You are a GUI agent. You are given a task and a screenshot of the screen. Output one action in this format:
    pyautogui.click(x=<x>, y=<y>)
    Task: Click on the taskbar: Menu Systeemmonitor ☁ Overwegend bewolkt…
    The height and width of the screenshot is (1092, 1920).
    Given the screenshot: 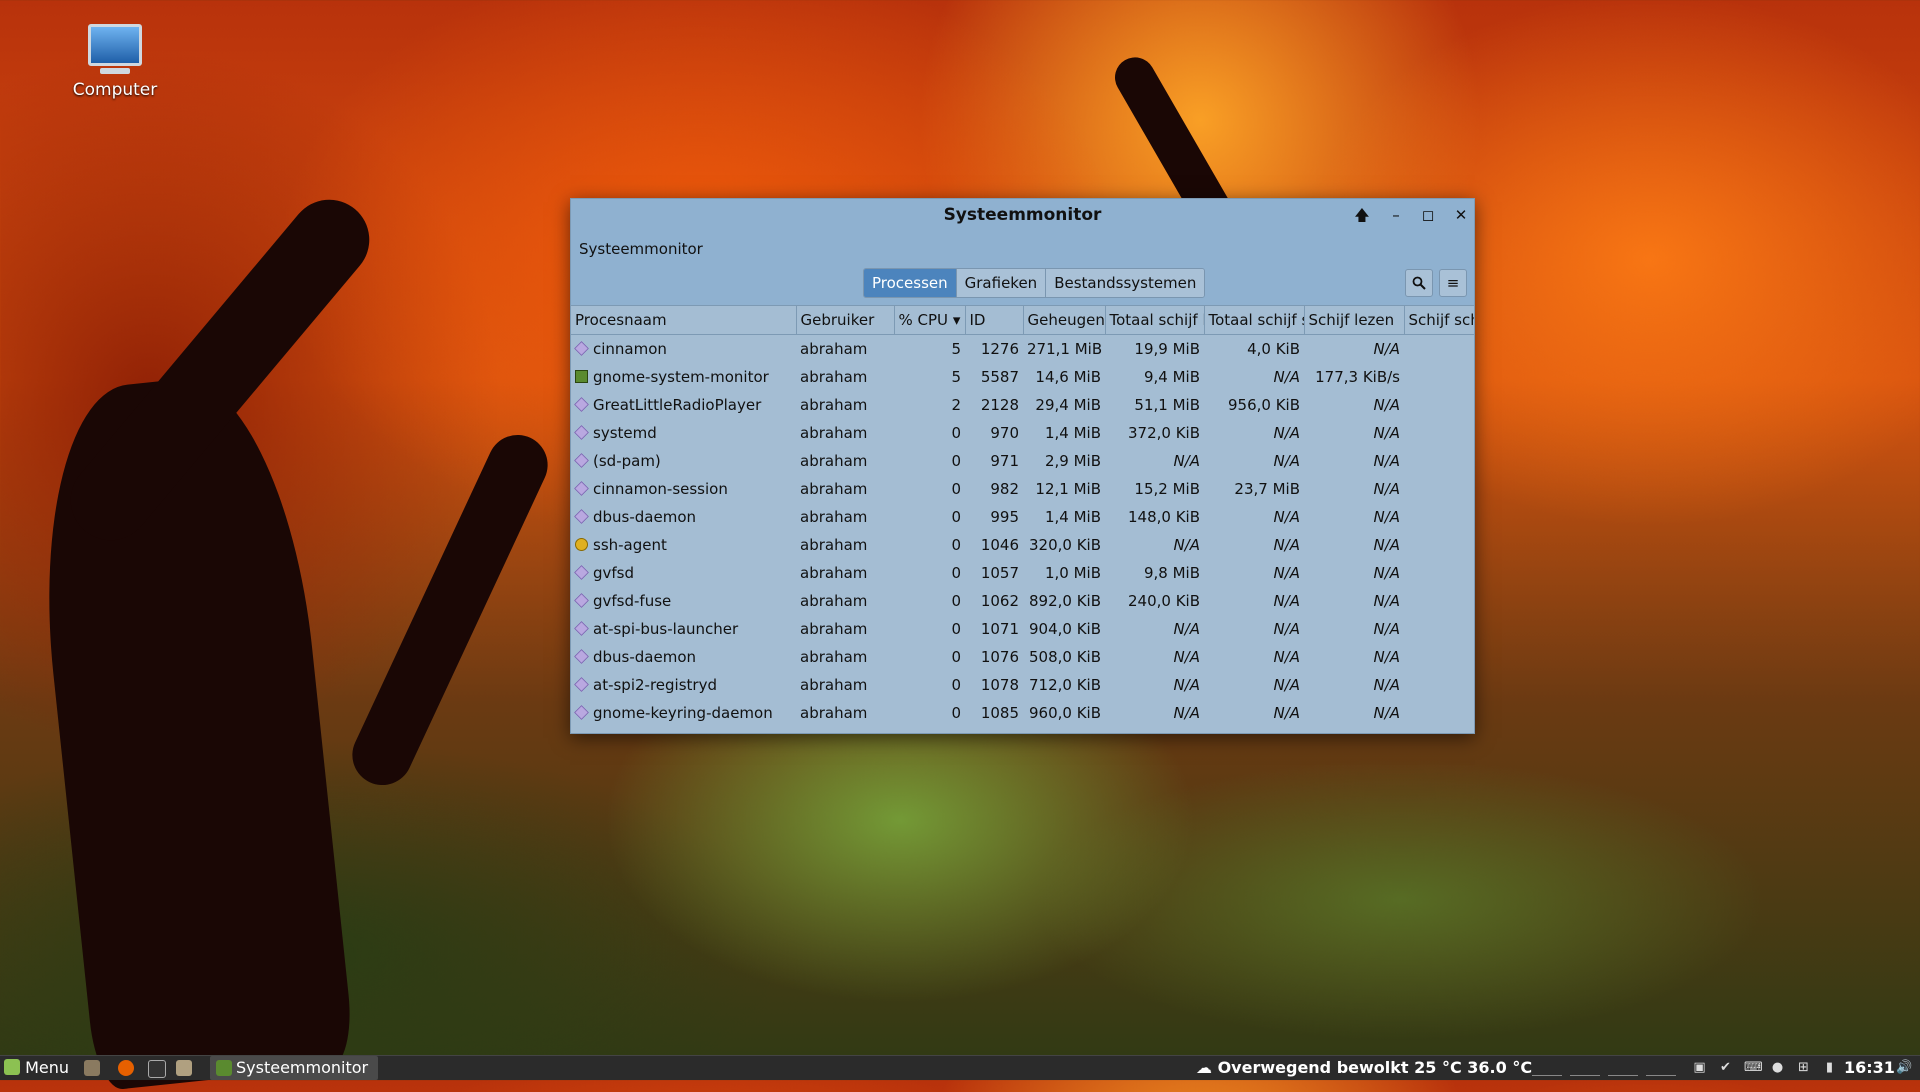 What is the action you would take?
    pyautogui.click(x=960, y=1067)
    